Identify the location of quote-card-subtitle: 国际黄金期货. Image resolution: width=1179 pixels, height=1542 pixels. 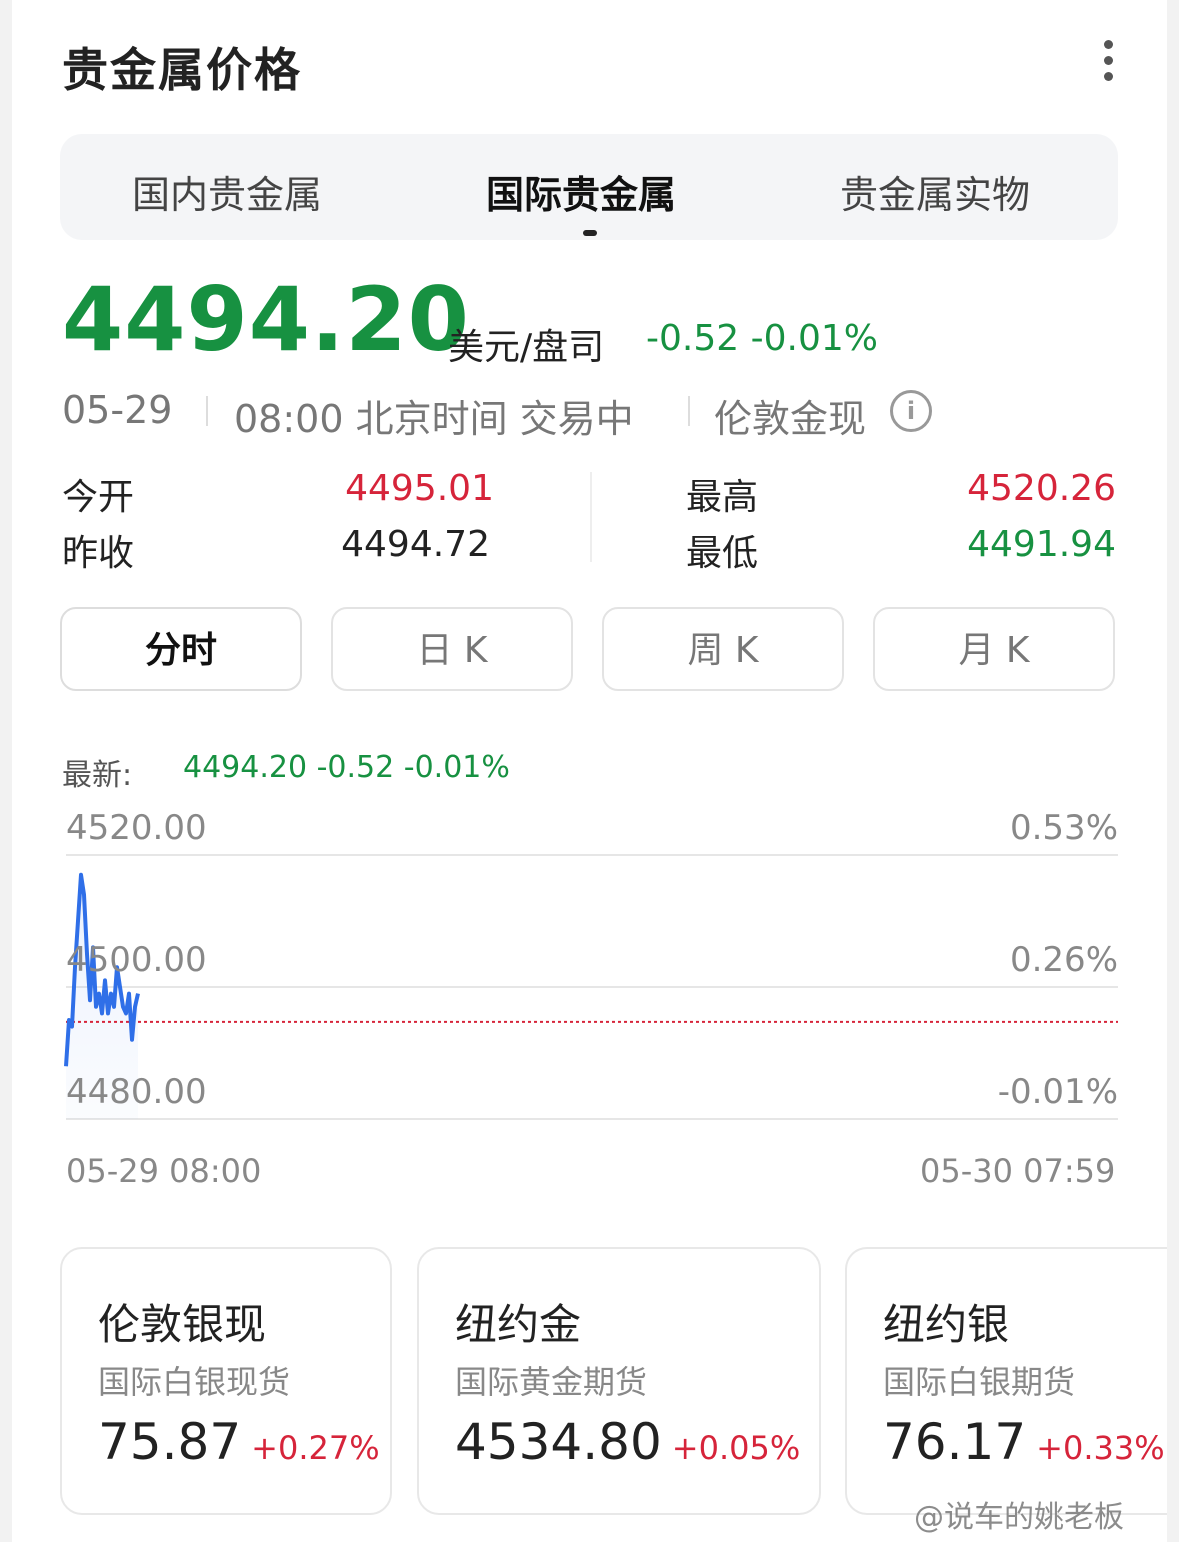
(551, 1382).